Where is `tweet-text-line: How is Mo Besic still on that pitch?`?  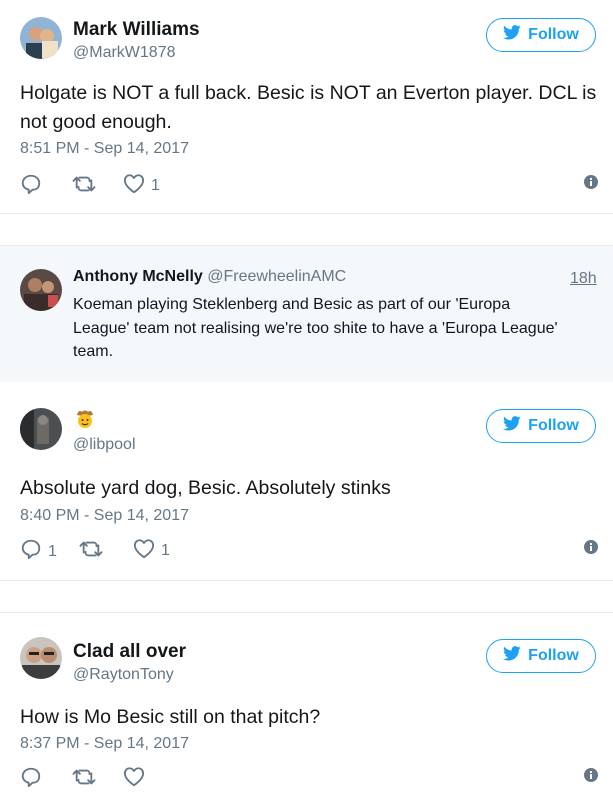
tweet-text-line: How is Mo Besic still on that pitch? is located at coordinates (170, 717).